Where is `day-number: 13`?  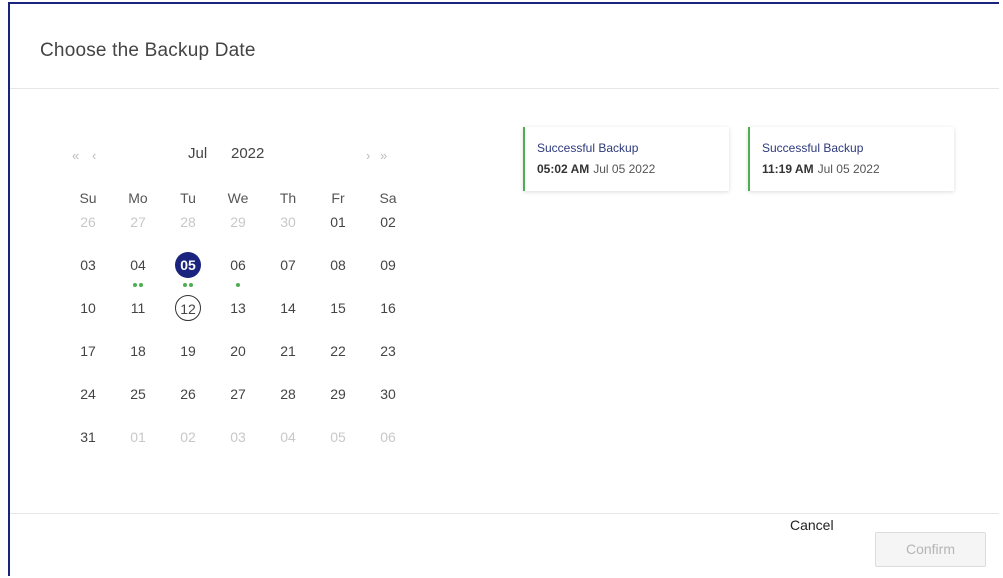
day-number: 13 is located at coordinates (238, 308).